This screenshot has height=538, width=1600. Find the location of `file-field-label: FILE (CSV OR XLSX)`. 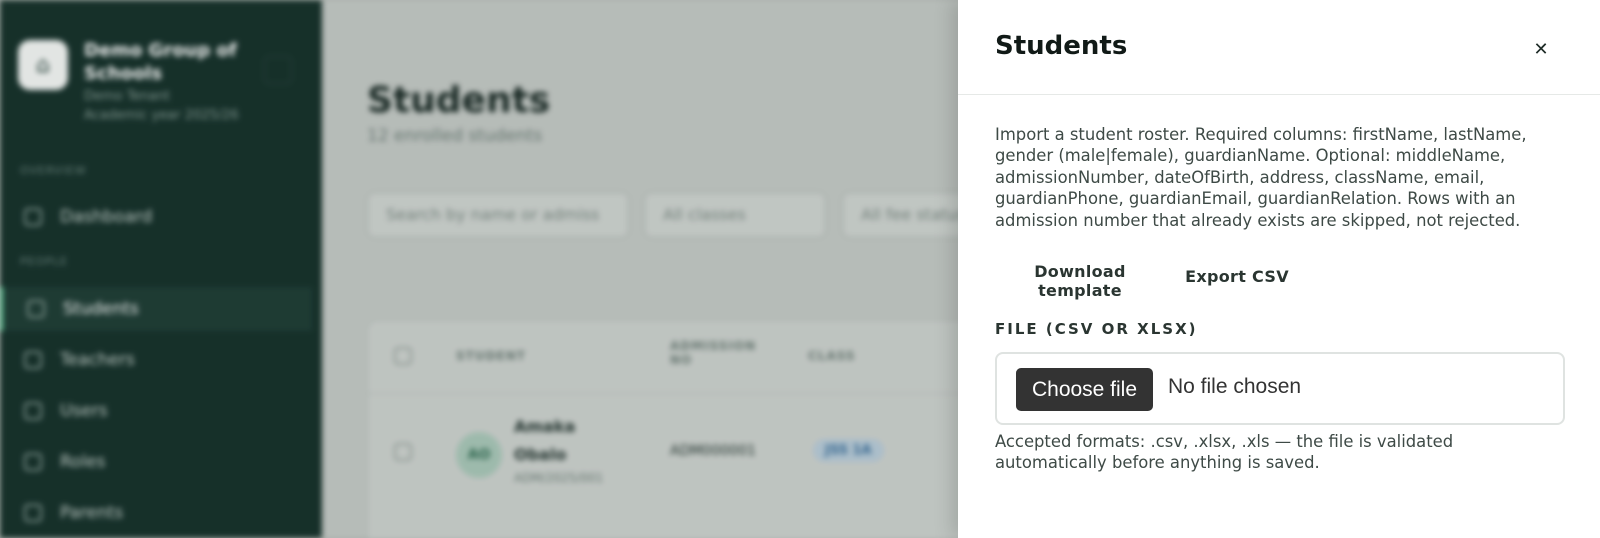

file-field-label: FILE (CSV OR XLSX) is located at coordinates (1096, 329).